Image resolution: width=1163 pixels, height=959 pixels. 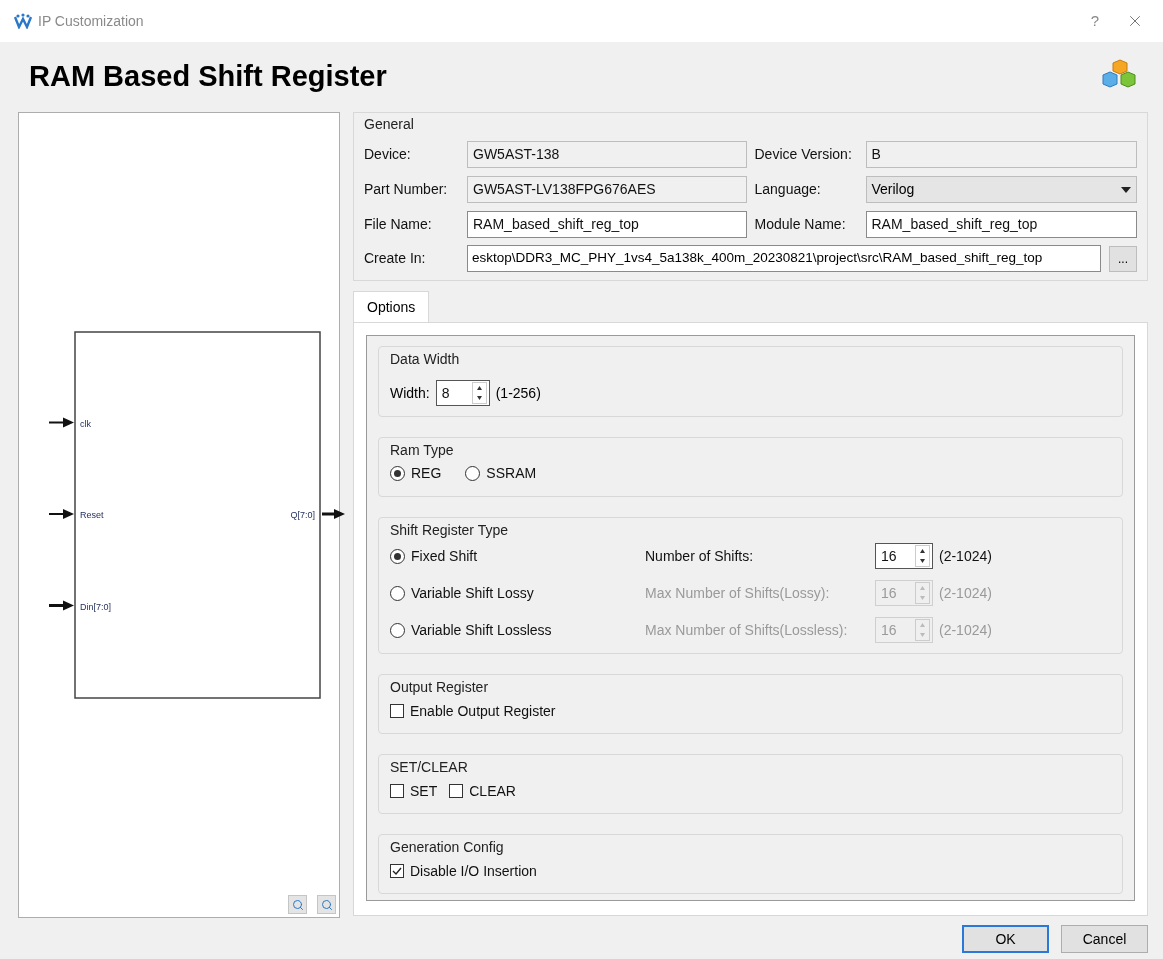 What do you see at coordinates (388, 154) in the screenshot?
I see `field-label: Device:` at bounding box center [388, 154].